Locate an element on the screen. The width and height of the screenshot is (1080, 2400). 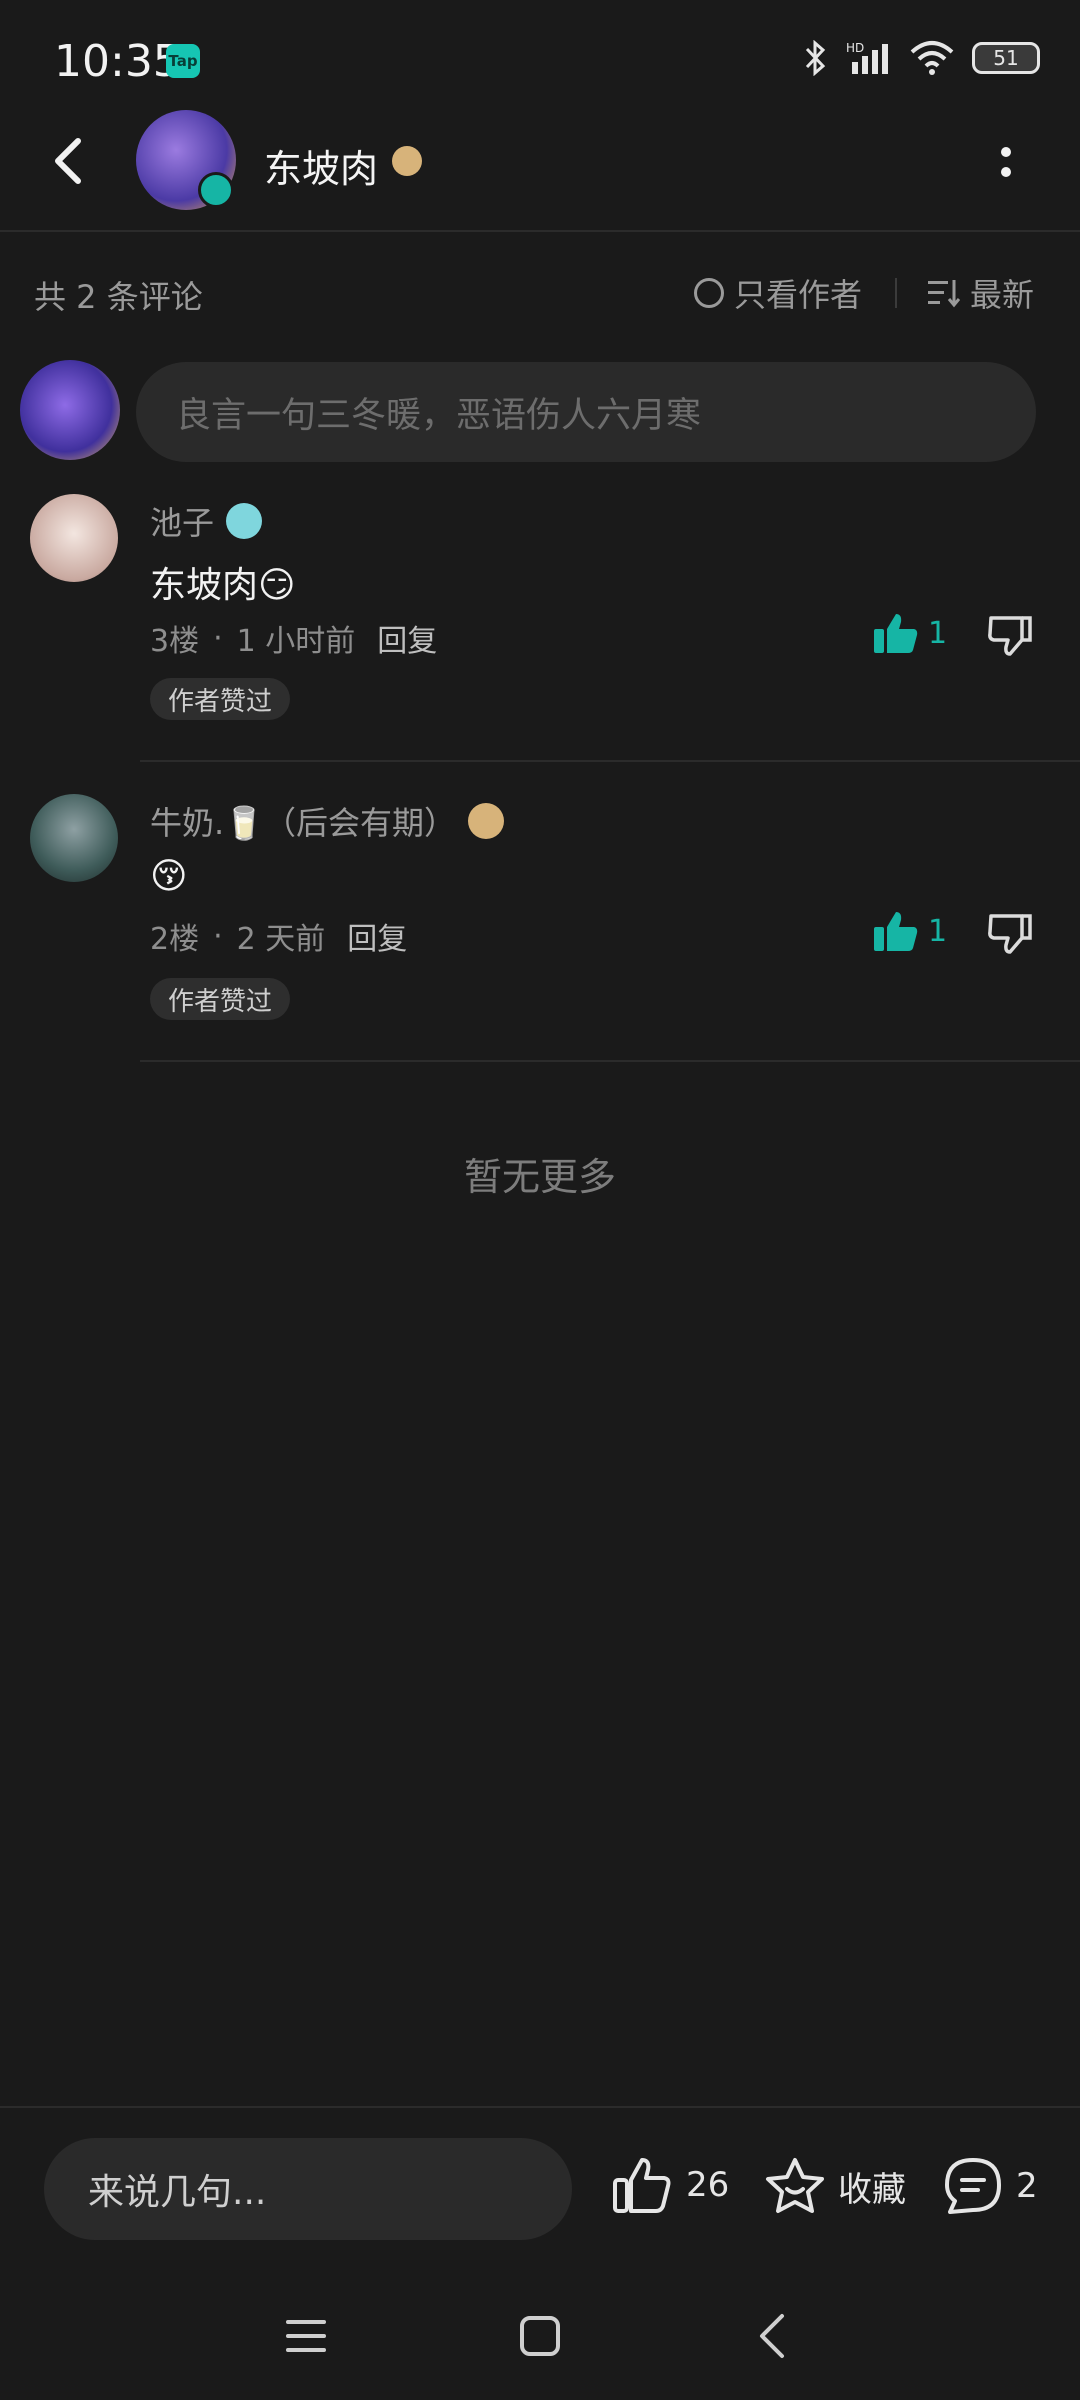
comment-meta: 3楼 · 1 小时前 回复 is located at coordinates (293, 638).